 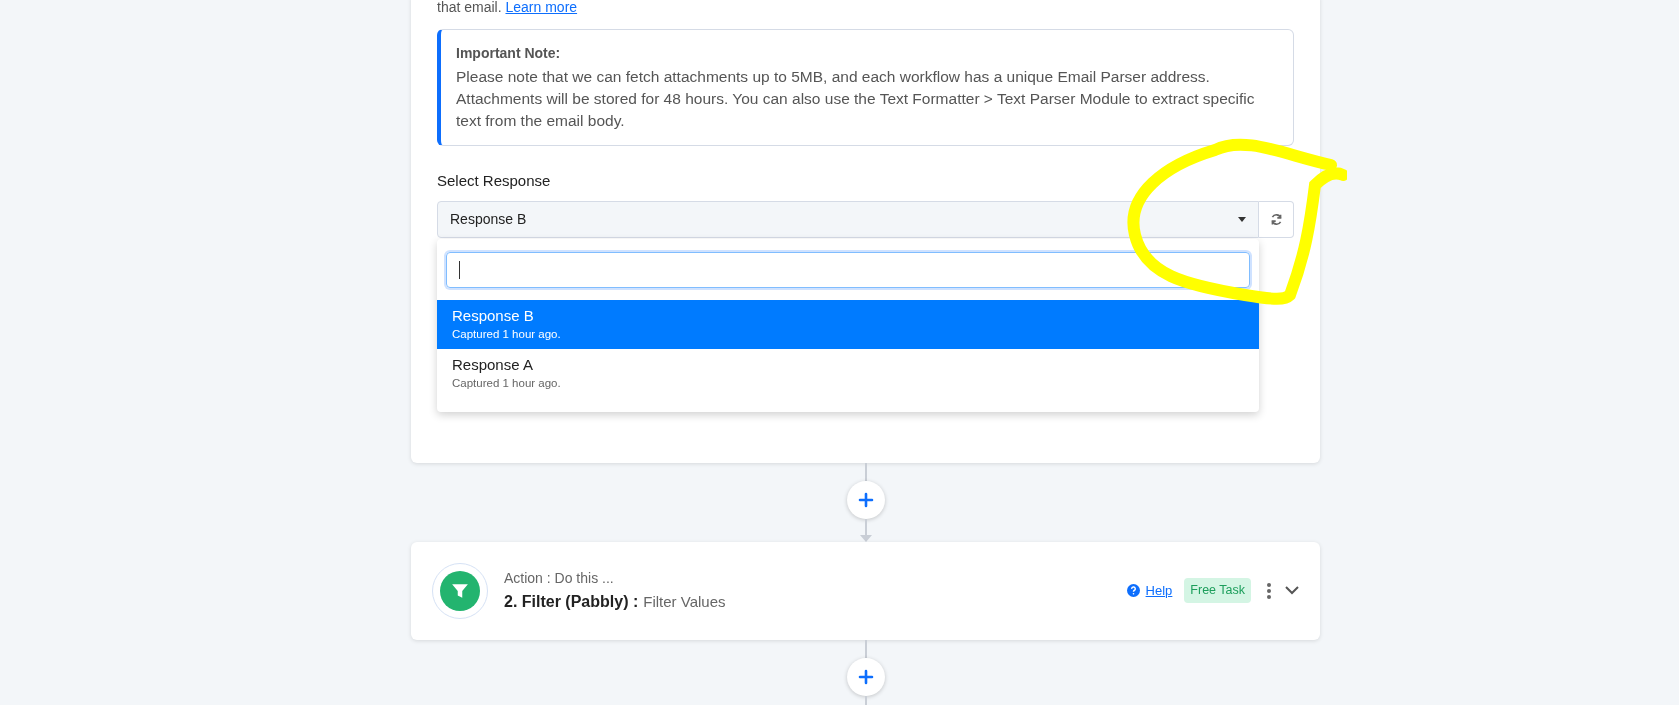 What do you see at coordinates (1217, 590) in the screenshot?
I see `free-task-badge: Free Task` at bounding box center [1217, 590].